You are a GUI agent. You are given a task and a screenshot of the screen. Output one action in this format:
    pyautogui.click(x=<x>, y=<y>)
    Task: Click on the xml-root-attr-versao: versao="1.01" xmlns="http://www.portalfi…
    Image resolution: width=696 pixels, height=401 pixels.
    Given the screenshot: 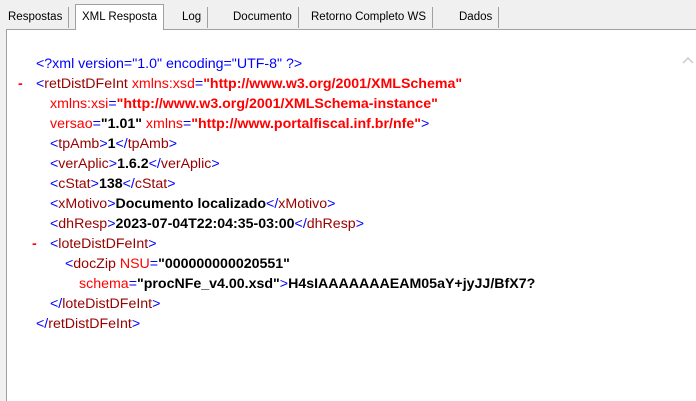 What is the action you would take?
    pyautogui.click(x=240, y=124)
    